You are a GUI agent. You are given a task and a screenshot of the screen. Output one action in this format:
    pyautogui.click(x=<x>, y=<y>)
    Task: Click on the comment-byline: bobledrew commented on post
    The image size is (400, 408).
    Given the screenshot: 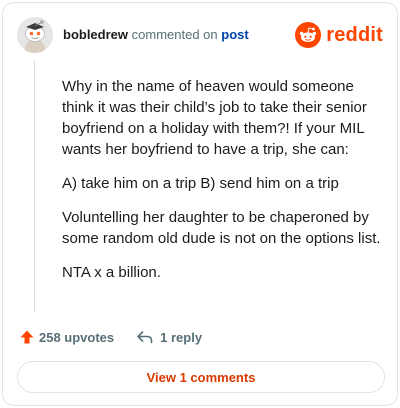 What is the action you would take?
    pyautogui.click(x=156, y=35)
    